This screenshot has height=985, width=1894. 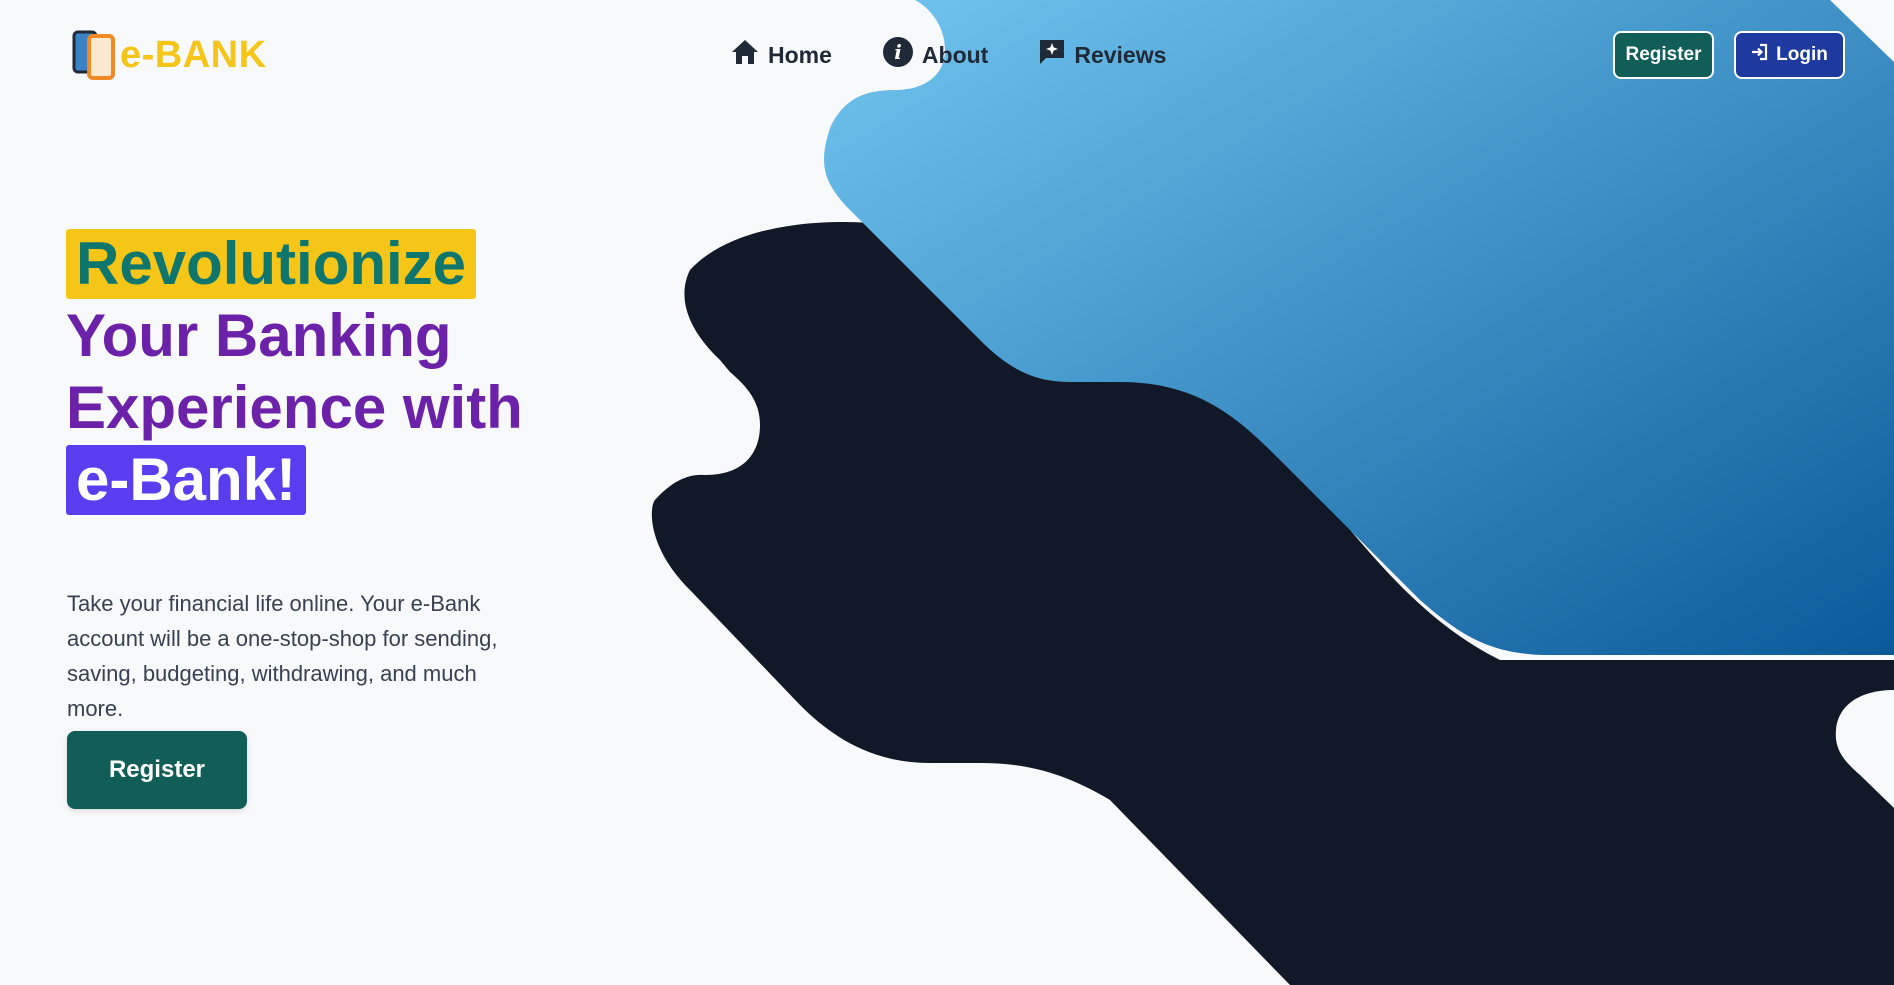 What do you see at coordinates (95, 55) in the screenshot?
I see `phones-icon` at bounding box center [95, 55].